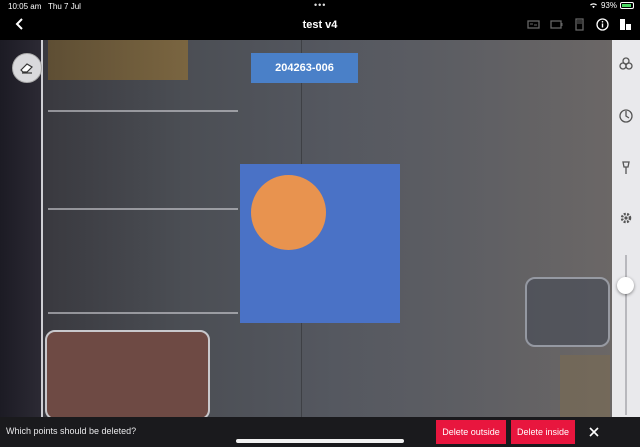 This screenshot has width=640, height=447. I want to click on time-text: 10:05 am, so click(25, 6).